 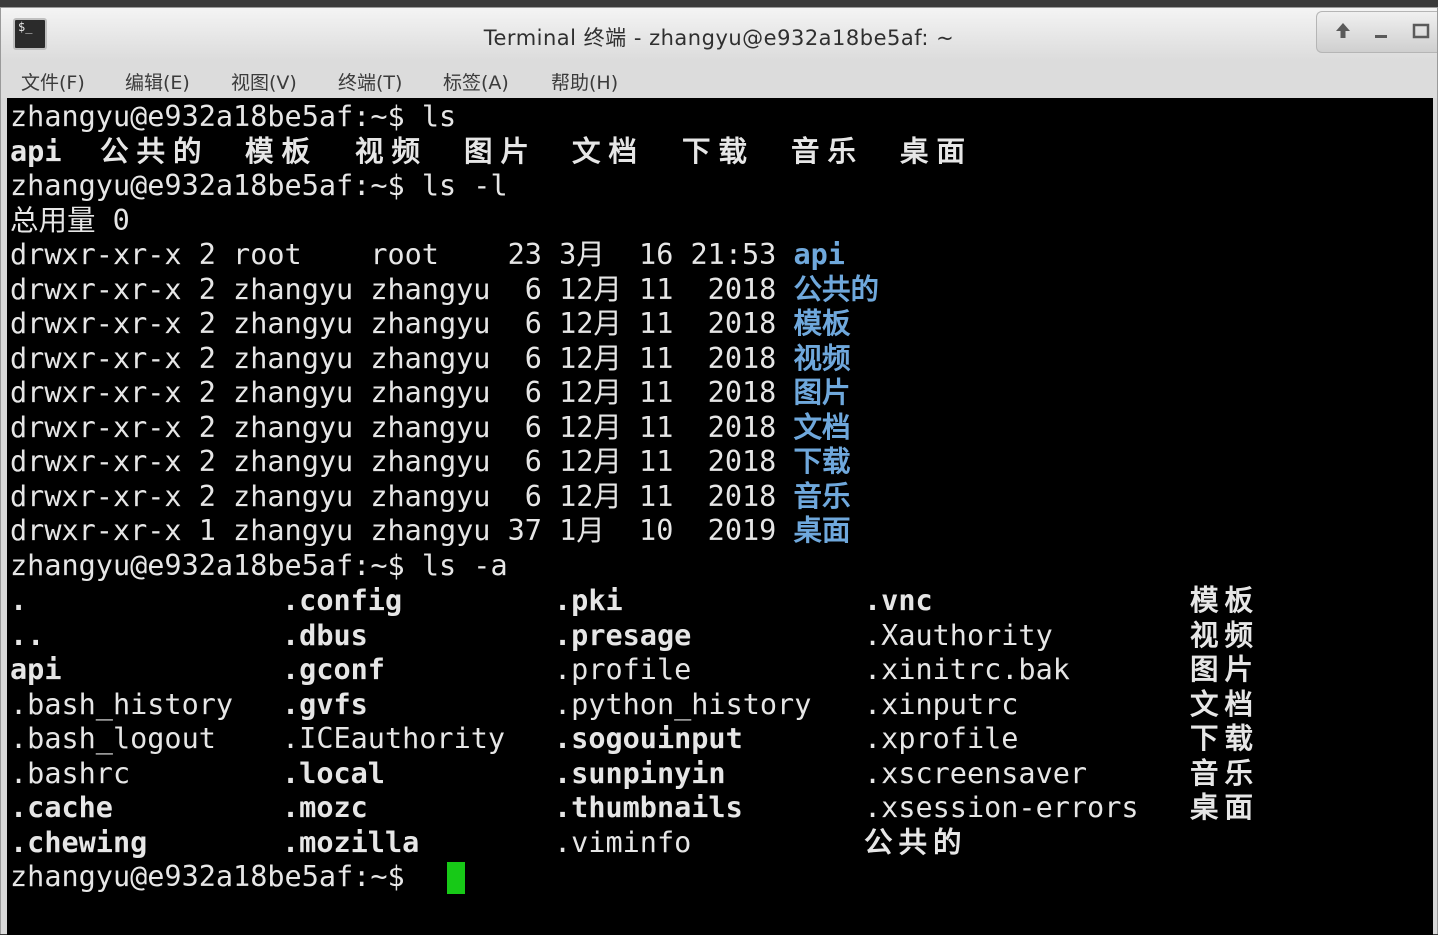 What do you see at coordinates (61, 807) in the screenshot?
I see `directory-entry: .cache` at bounding box center [61, 807].